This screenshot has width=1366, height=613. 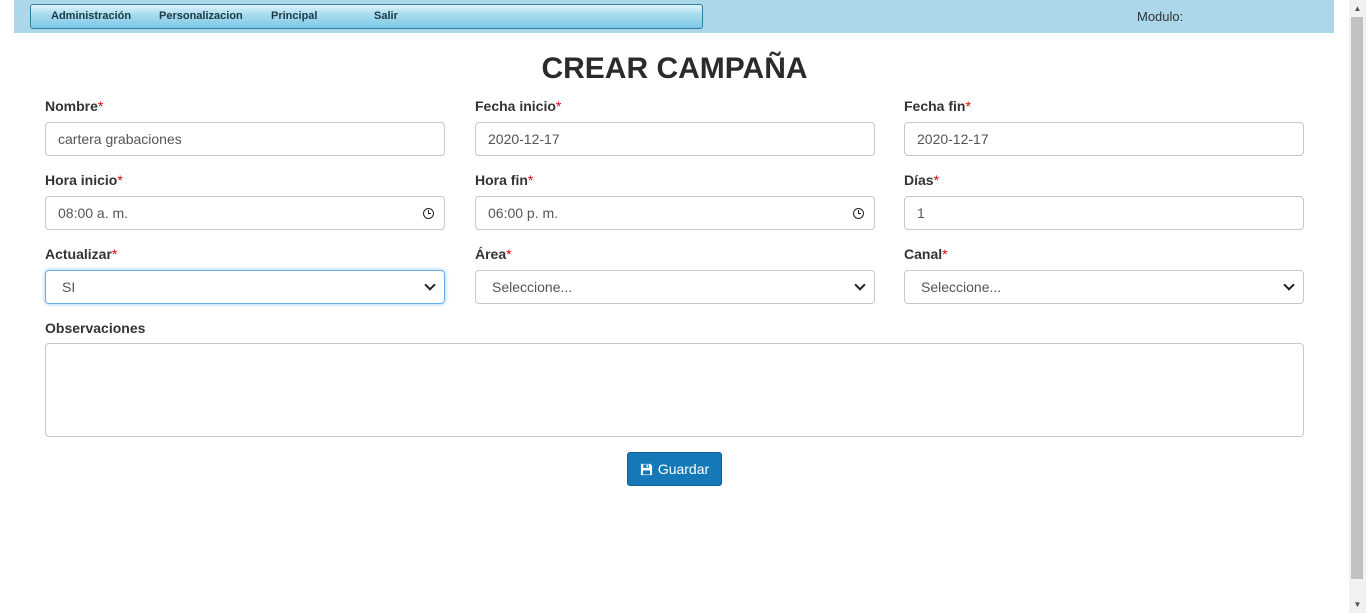 What do you see at coordinates (923, 254) in the screenshot?
I see `canal-label: Canal` at bounding box center [923, 254].